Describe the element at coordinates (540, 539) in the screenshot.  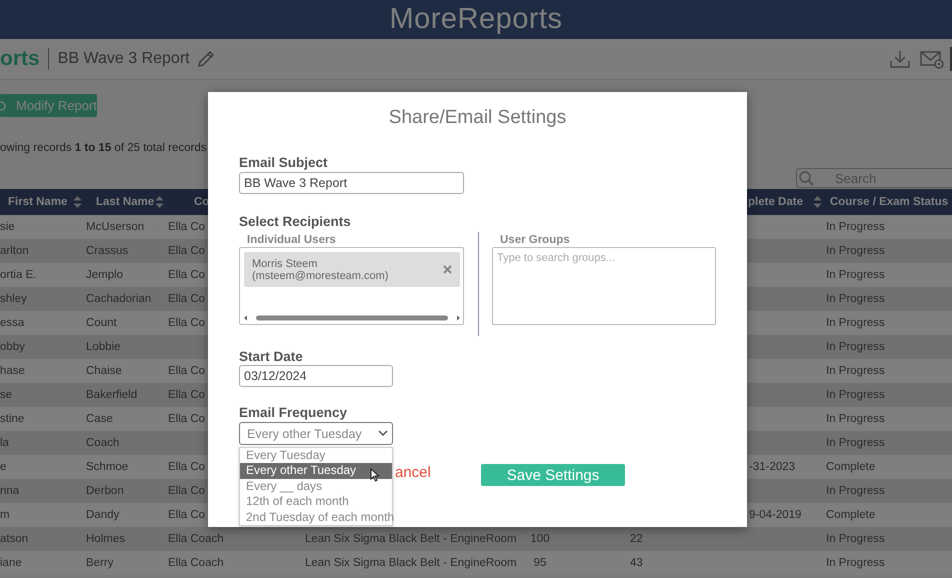
I see `table-cell: 100` at that location.